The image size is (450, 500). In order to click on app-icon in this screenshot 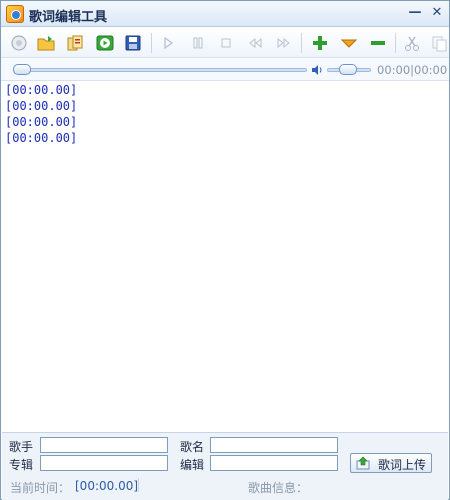, I will do `click(15, 14)`.